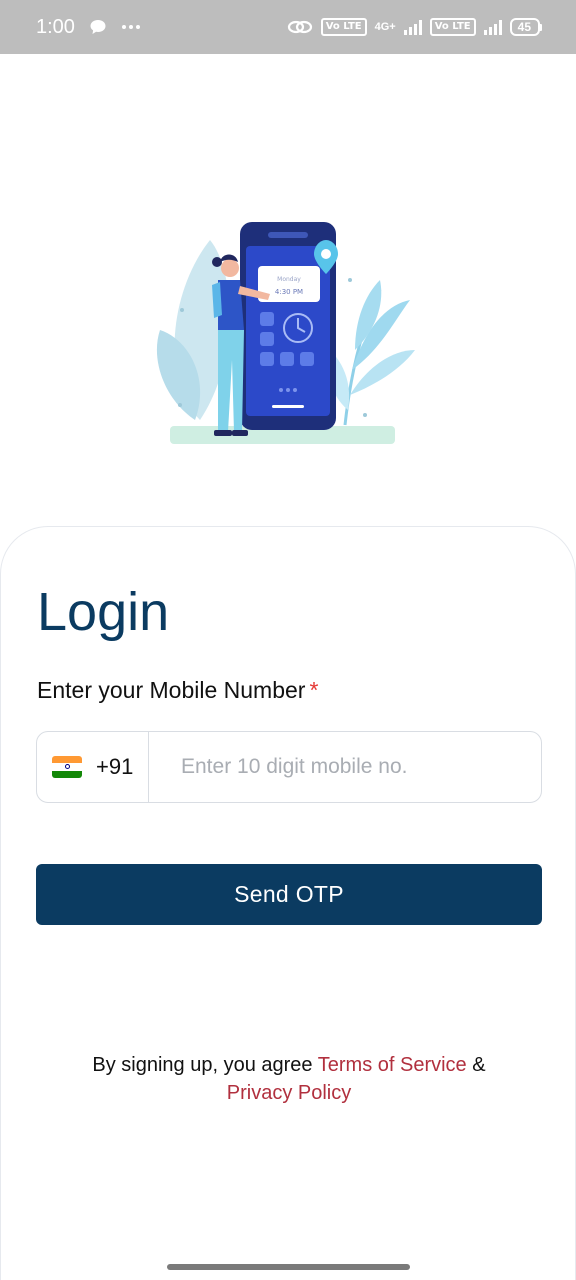 The width and height of the screenshot is (576, 1280). I want to click on terms-of-service-link: Terms of Service, so click(392, 1065).